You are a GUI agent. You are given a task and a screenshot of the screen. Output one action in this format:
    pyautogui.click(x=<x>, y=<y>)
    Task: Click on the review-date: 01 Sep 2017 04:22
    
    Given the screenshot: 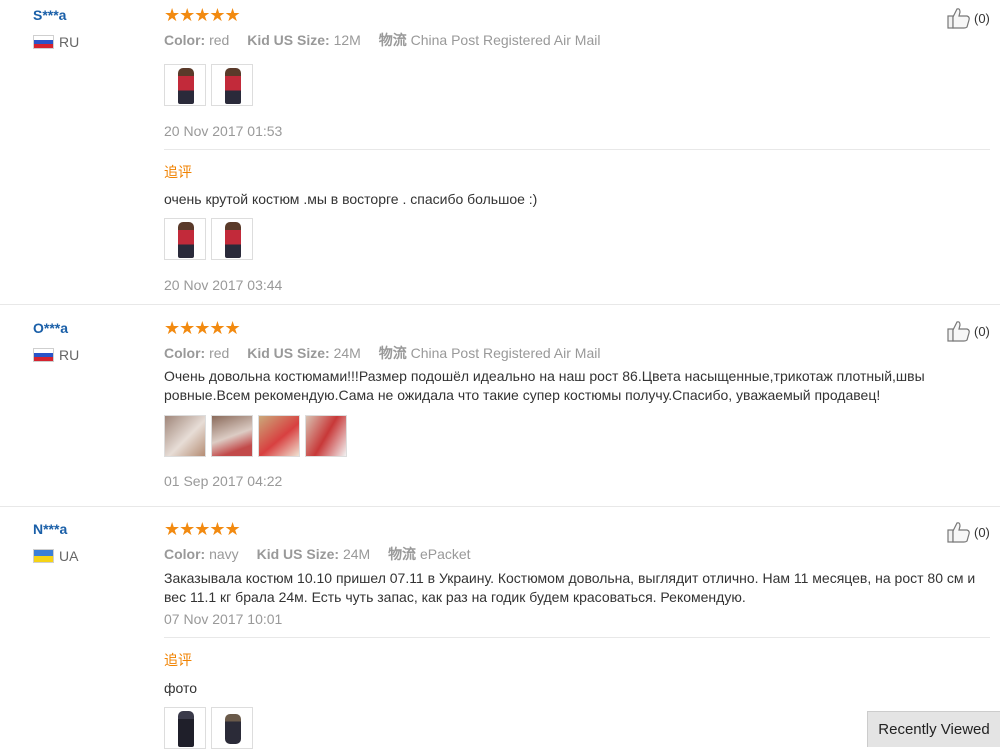 What is the action you would take?
    pyautogui.click(x=223, y=481)
    